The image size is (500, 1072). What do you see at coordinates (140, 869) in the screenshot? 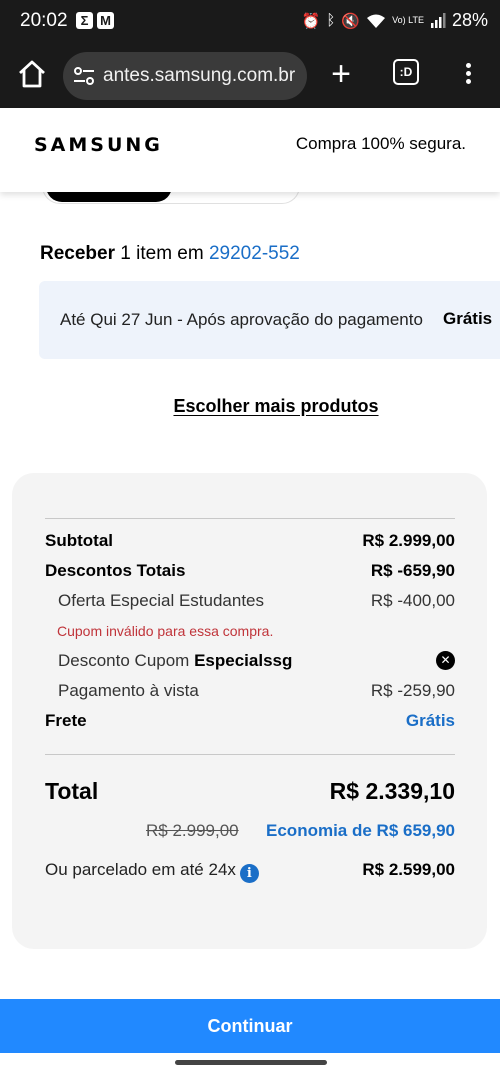
I see `installment-label: Ou parcelado em até 24x` at bounding box center [140, 869].